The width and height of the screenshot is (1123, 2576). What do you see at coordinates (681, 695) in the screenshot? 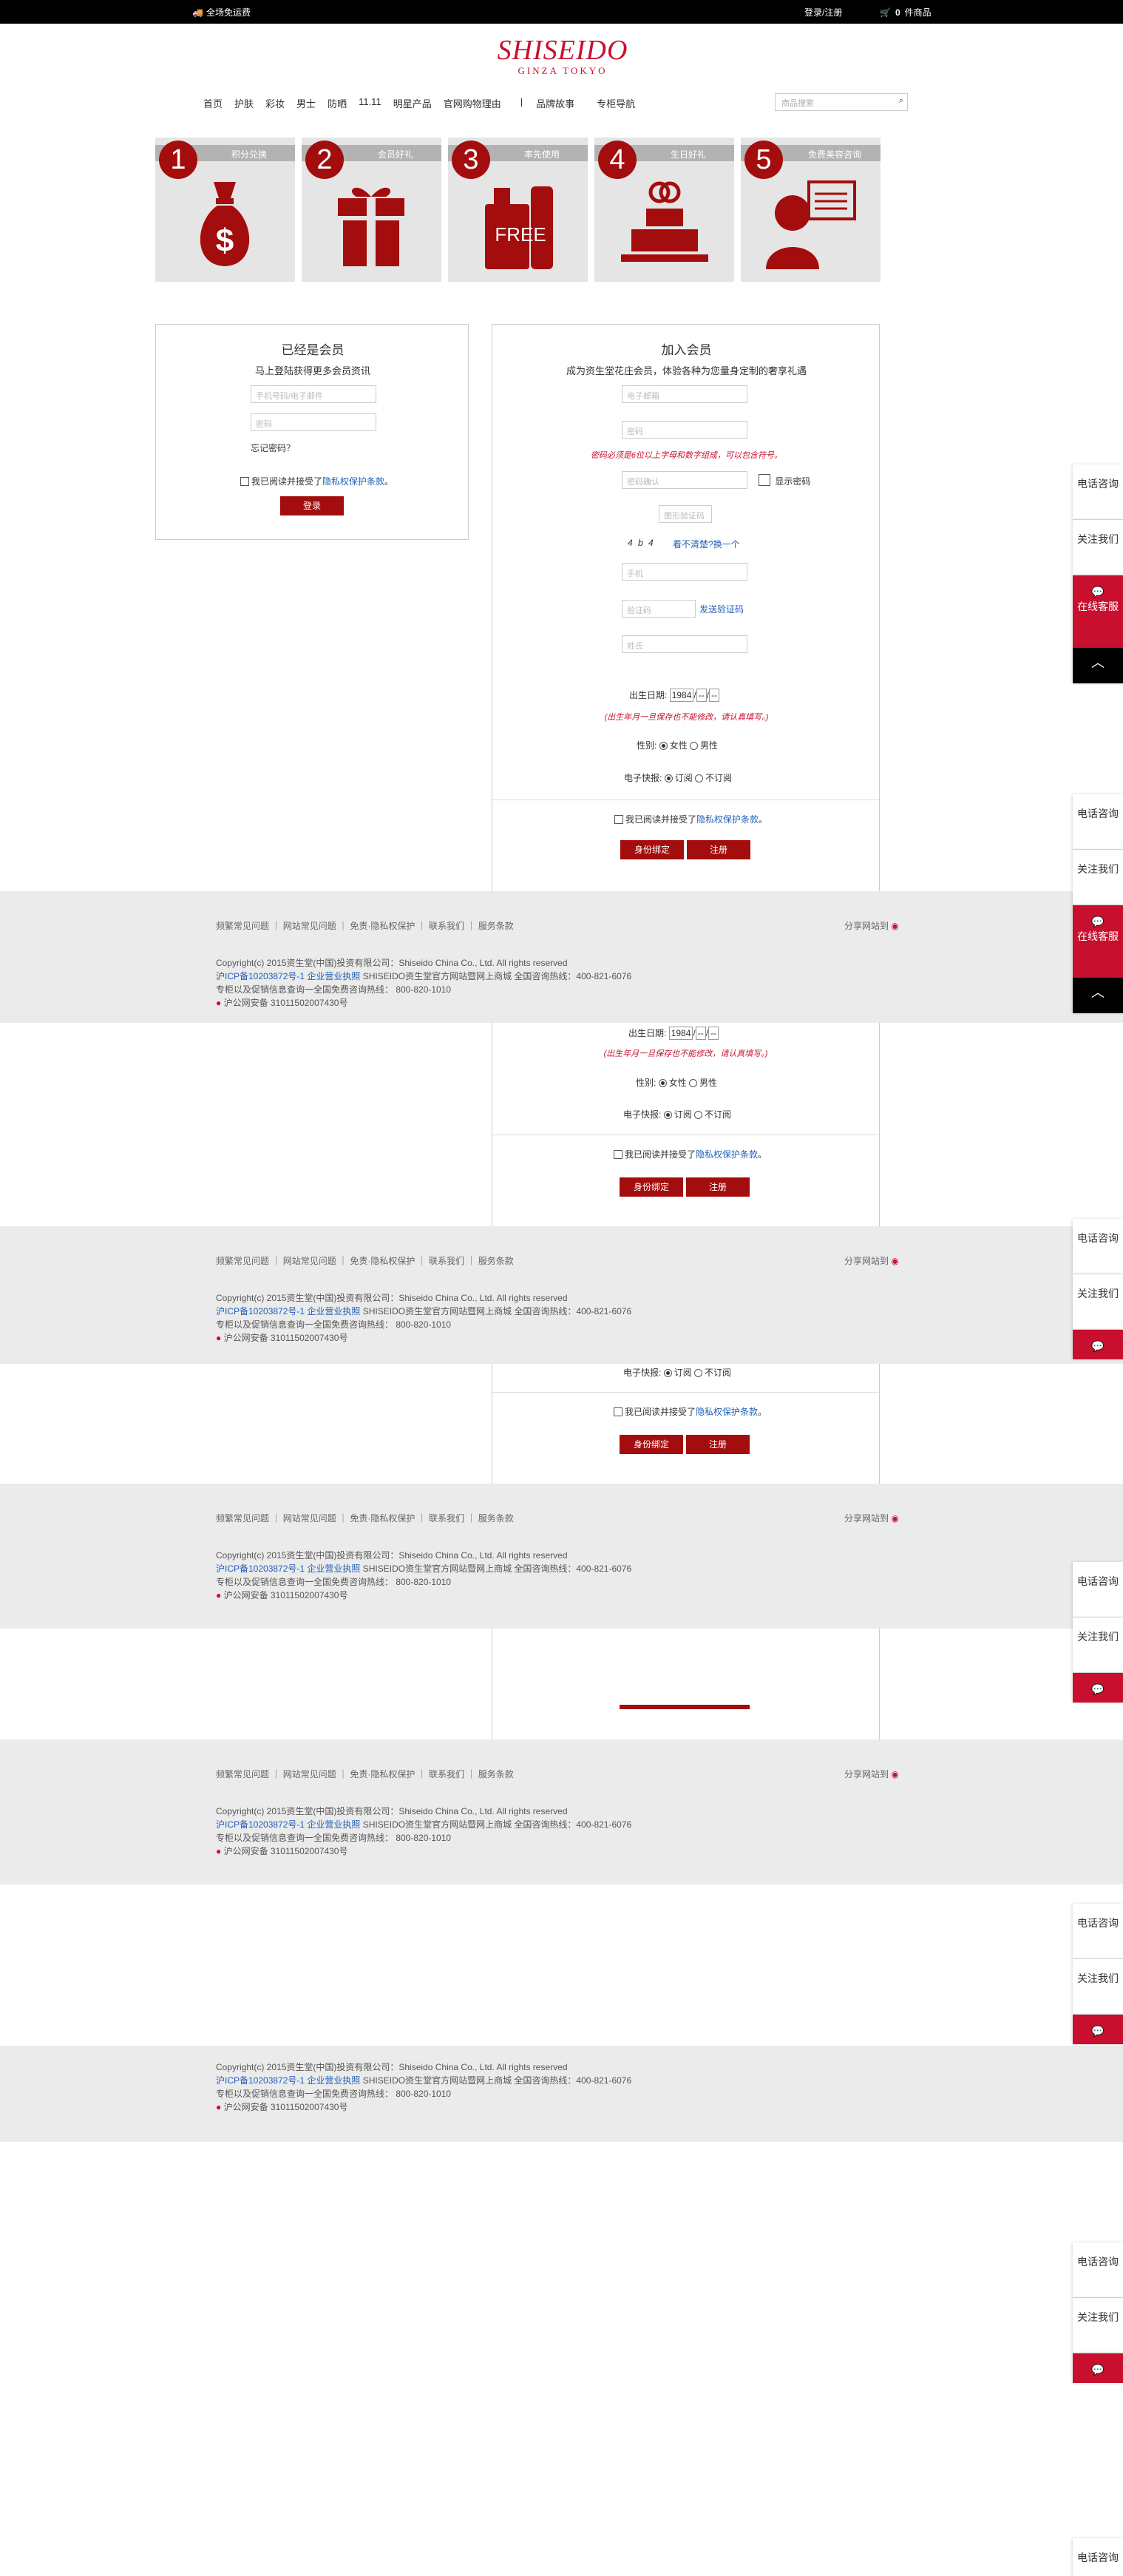
I see `birth-year-select: 1984` at bounding box center [681, 695].